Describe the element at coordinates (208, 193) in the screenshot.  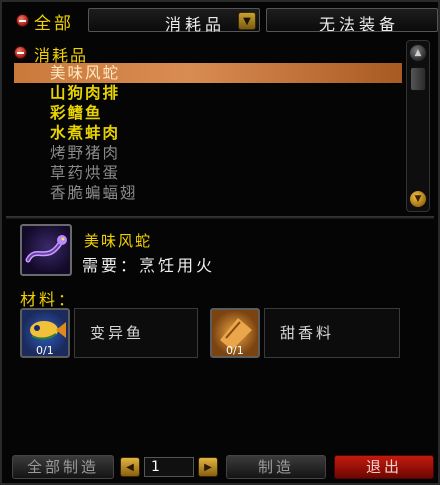
I see `recipe-item: 香脆蝙蝠翅` at that location.